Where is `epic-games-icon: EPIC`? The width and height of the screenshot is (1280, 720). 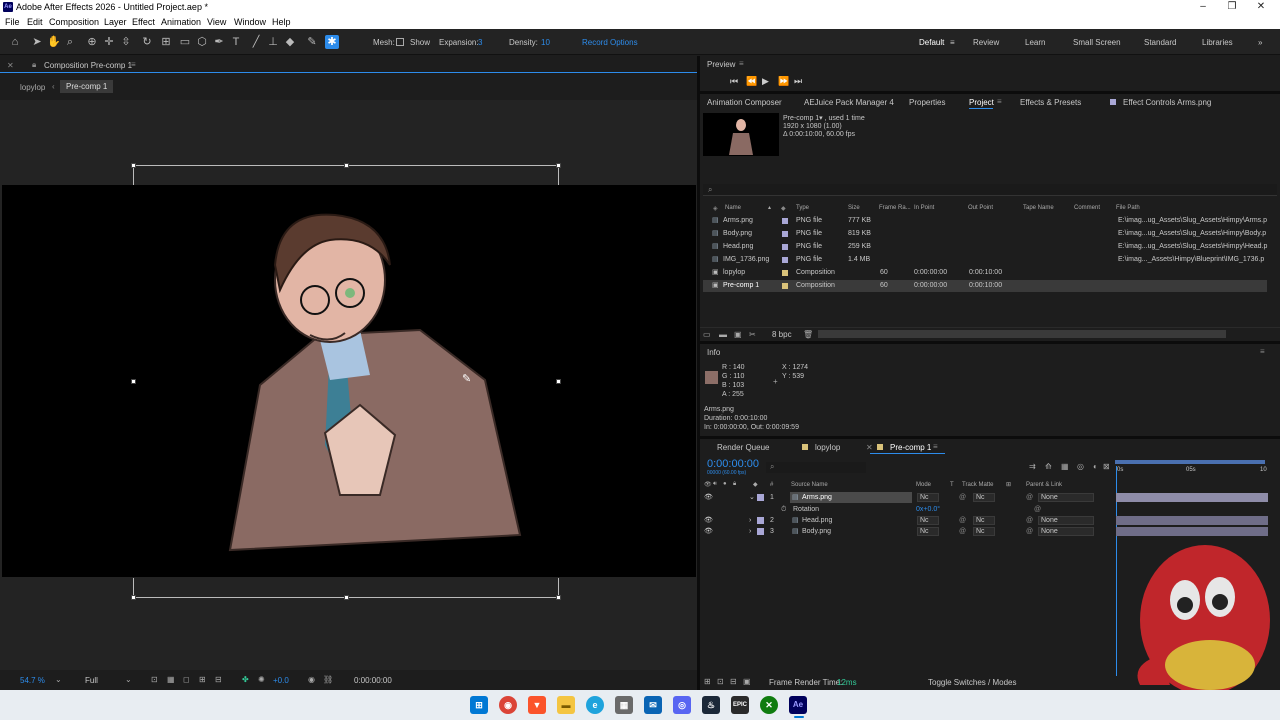
epic-games-icon: EPIC is located at coordinates (740, 705).